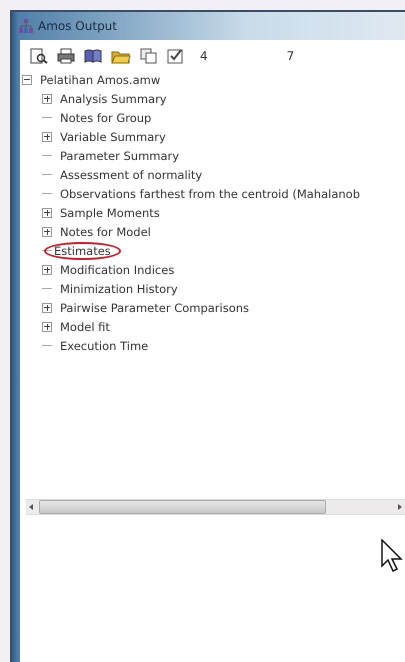  I want to click on print-preview-icon, so click(39, 56).